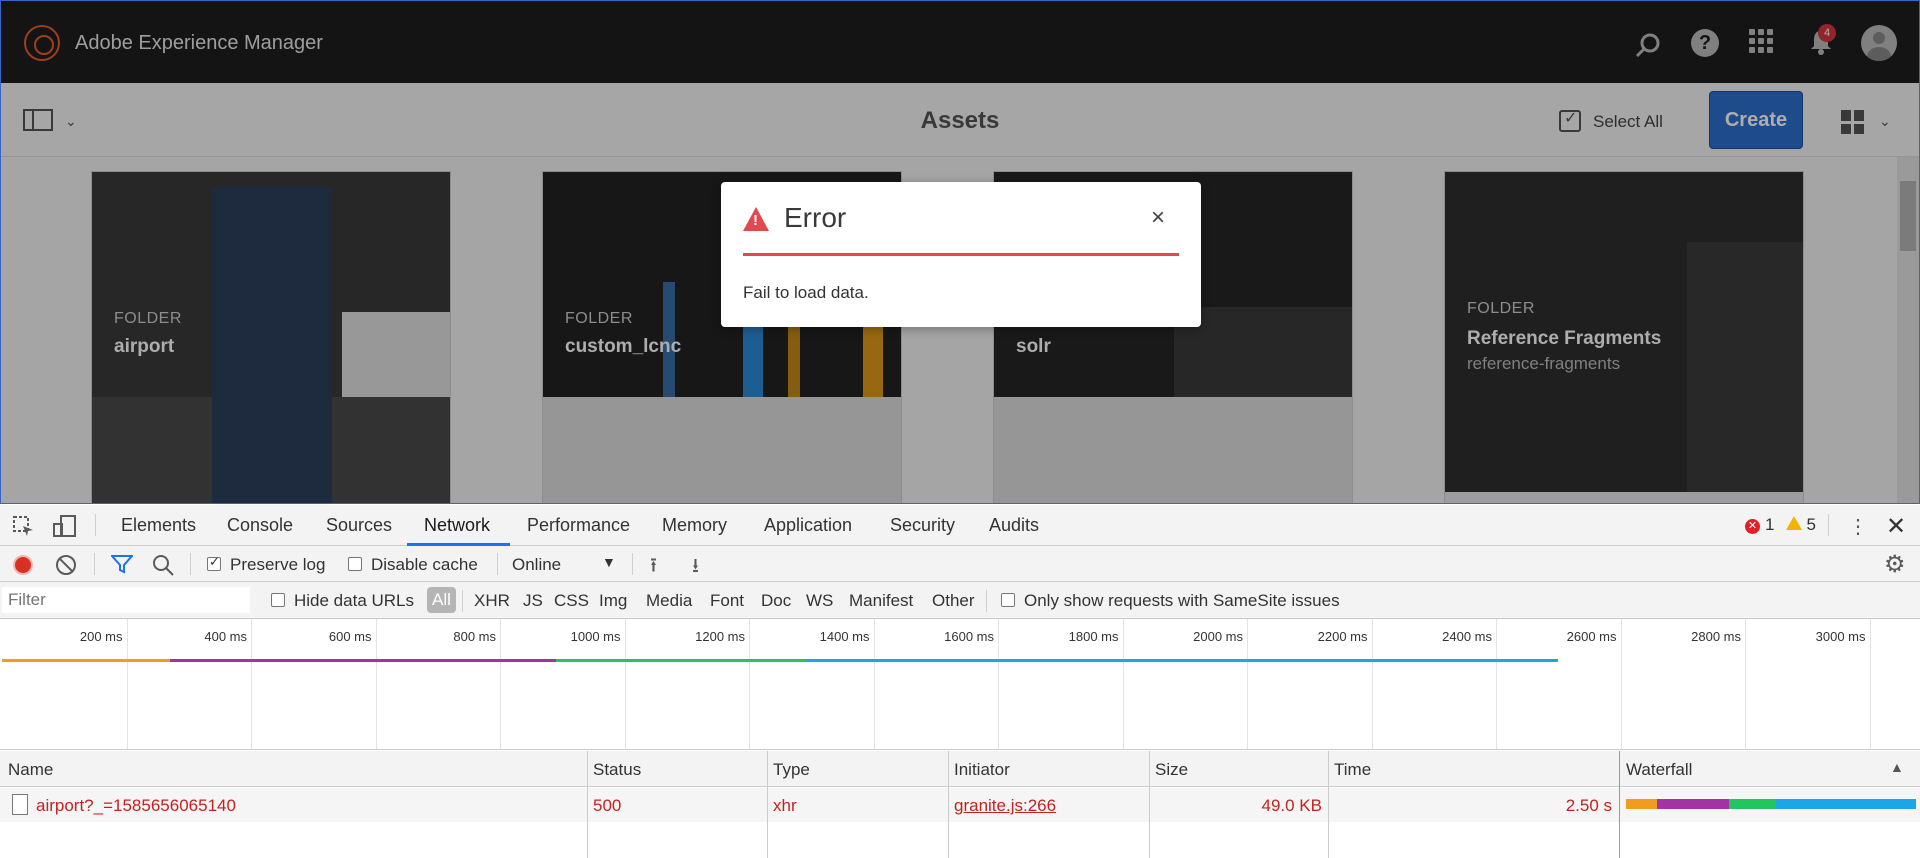 The height and width of the screenshot is (858, 1920). I want to click on tab-memory: Memory, so click(694, 525).